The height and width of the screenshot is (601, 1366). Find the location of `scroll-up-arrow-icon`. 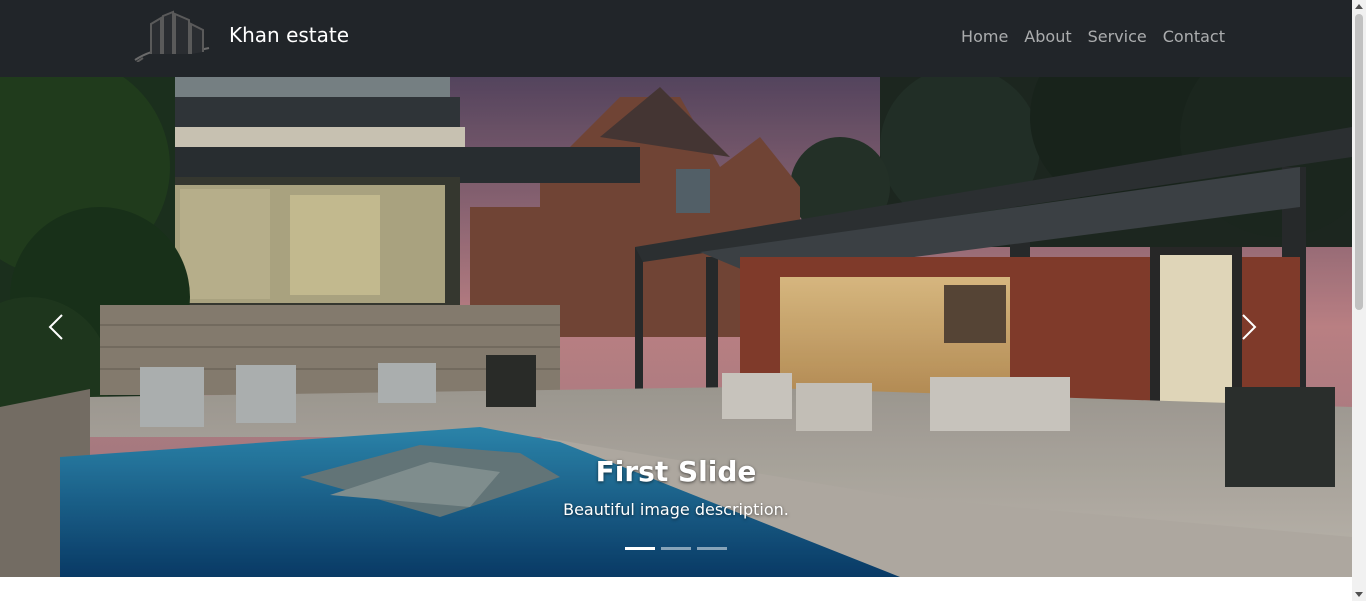

scroll-up-arrow-icon is located at coordinates (1359, 7).